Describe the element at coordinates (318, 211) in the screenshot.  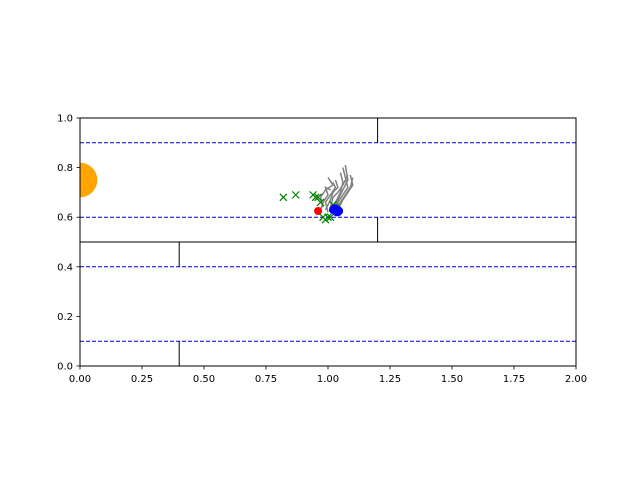
I see `red-marker` at that location.